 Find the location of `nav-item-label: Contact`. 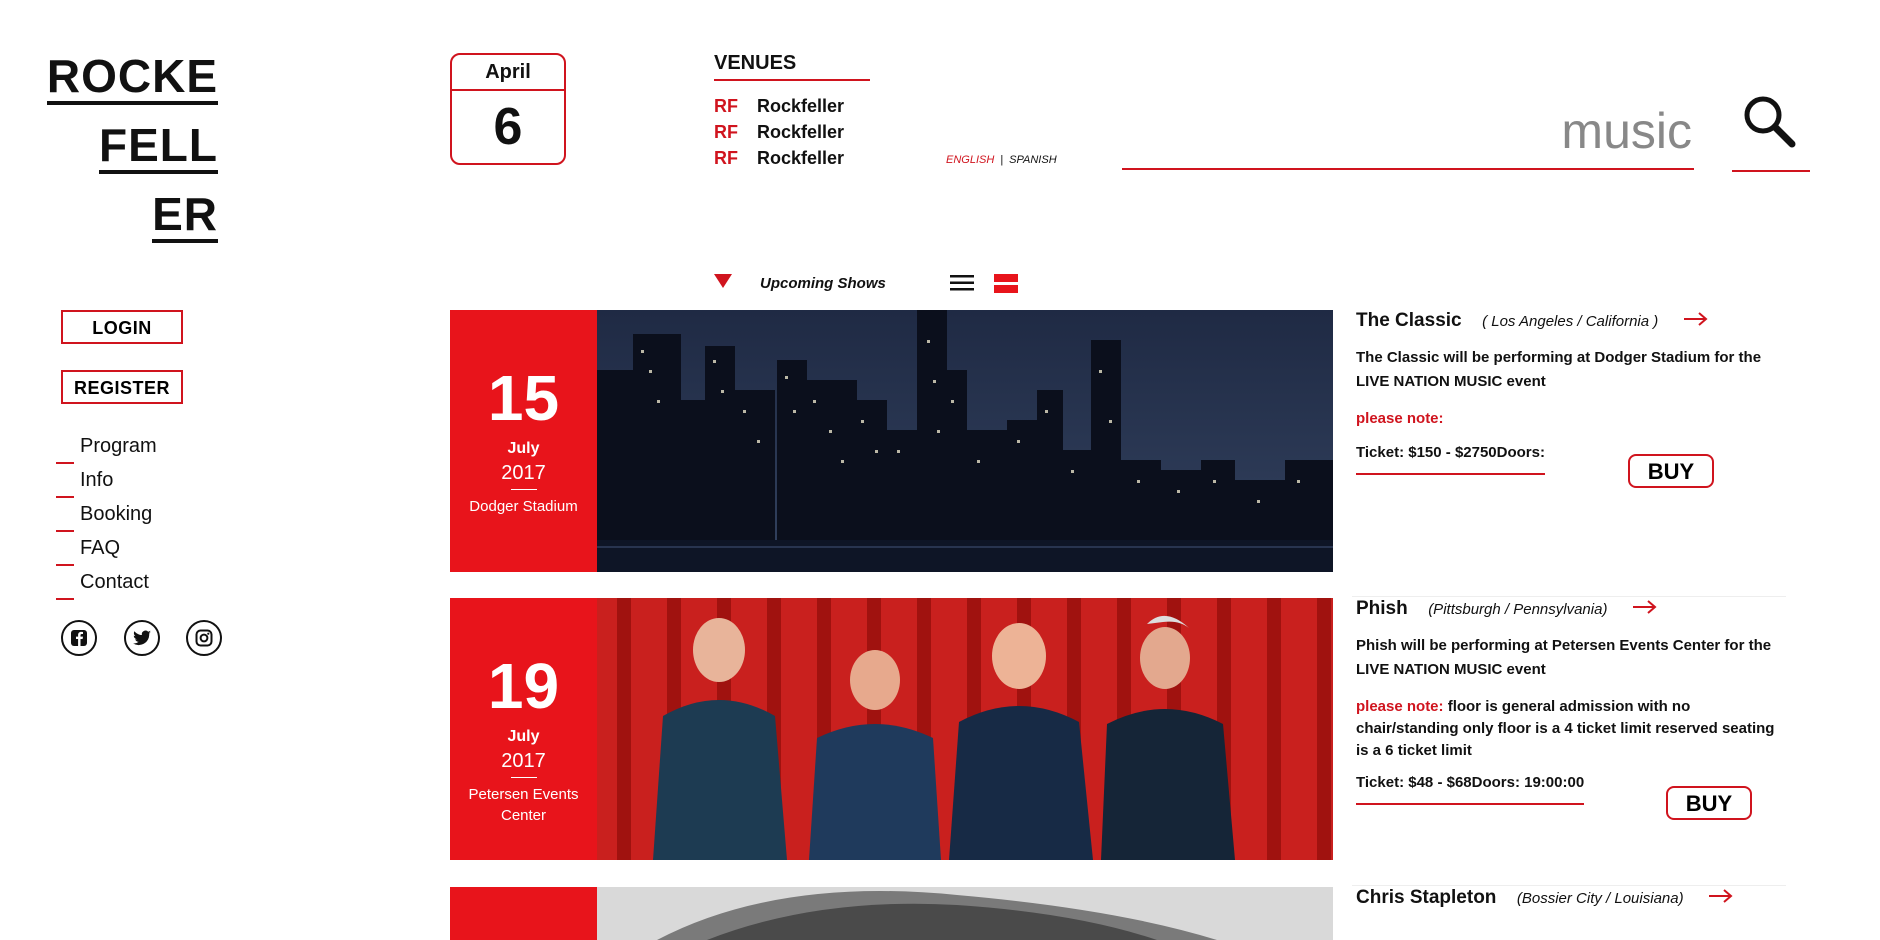

nav-item-label: Contact is located at coordinates (114, 582).